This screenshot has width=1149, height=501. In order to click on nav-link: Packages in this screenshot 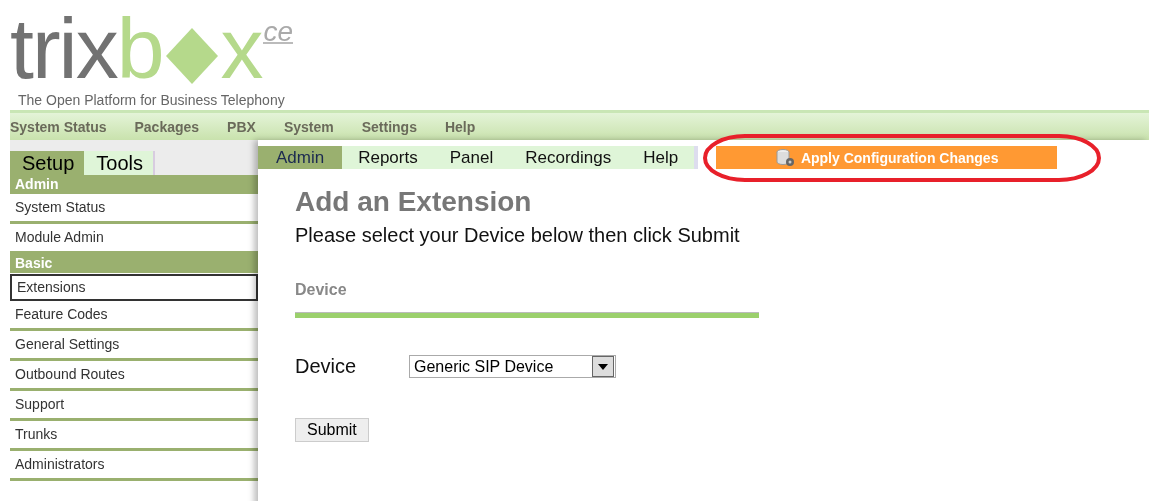, I will do `click(167, 126)`.